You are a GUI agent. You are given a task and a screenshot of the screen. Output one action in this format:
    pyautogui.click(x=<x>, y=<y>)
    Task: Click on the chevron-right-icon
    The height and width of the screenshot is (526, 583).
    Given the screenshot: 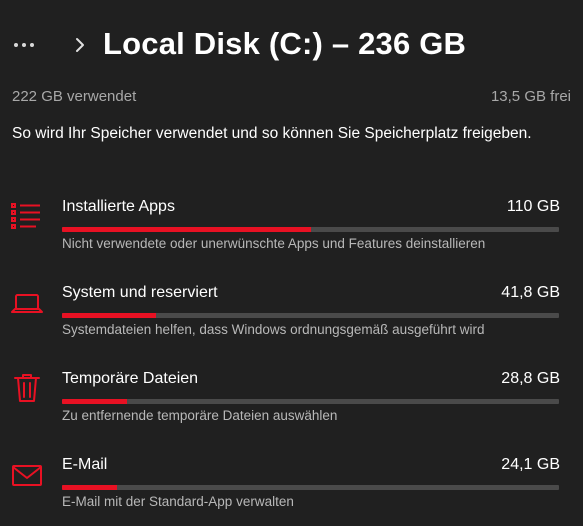 What is the action you would take?
    pyautogui.click(x=80, y=45)
    